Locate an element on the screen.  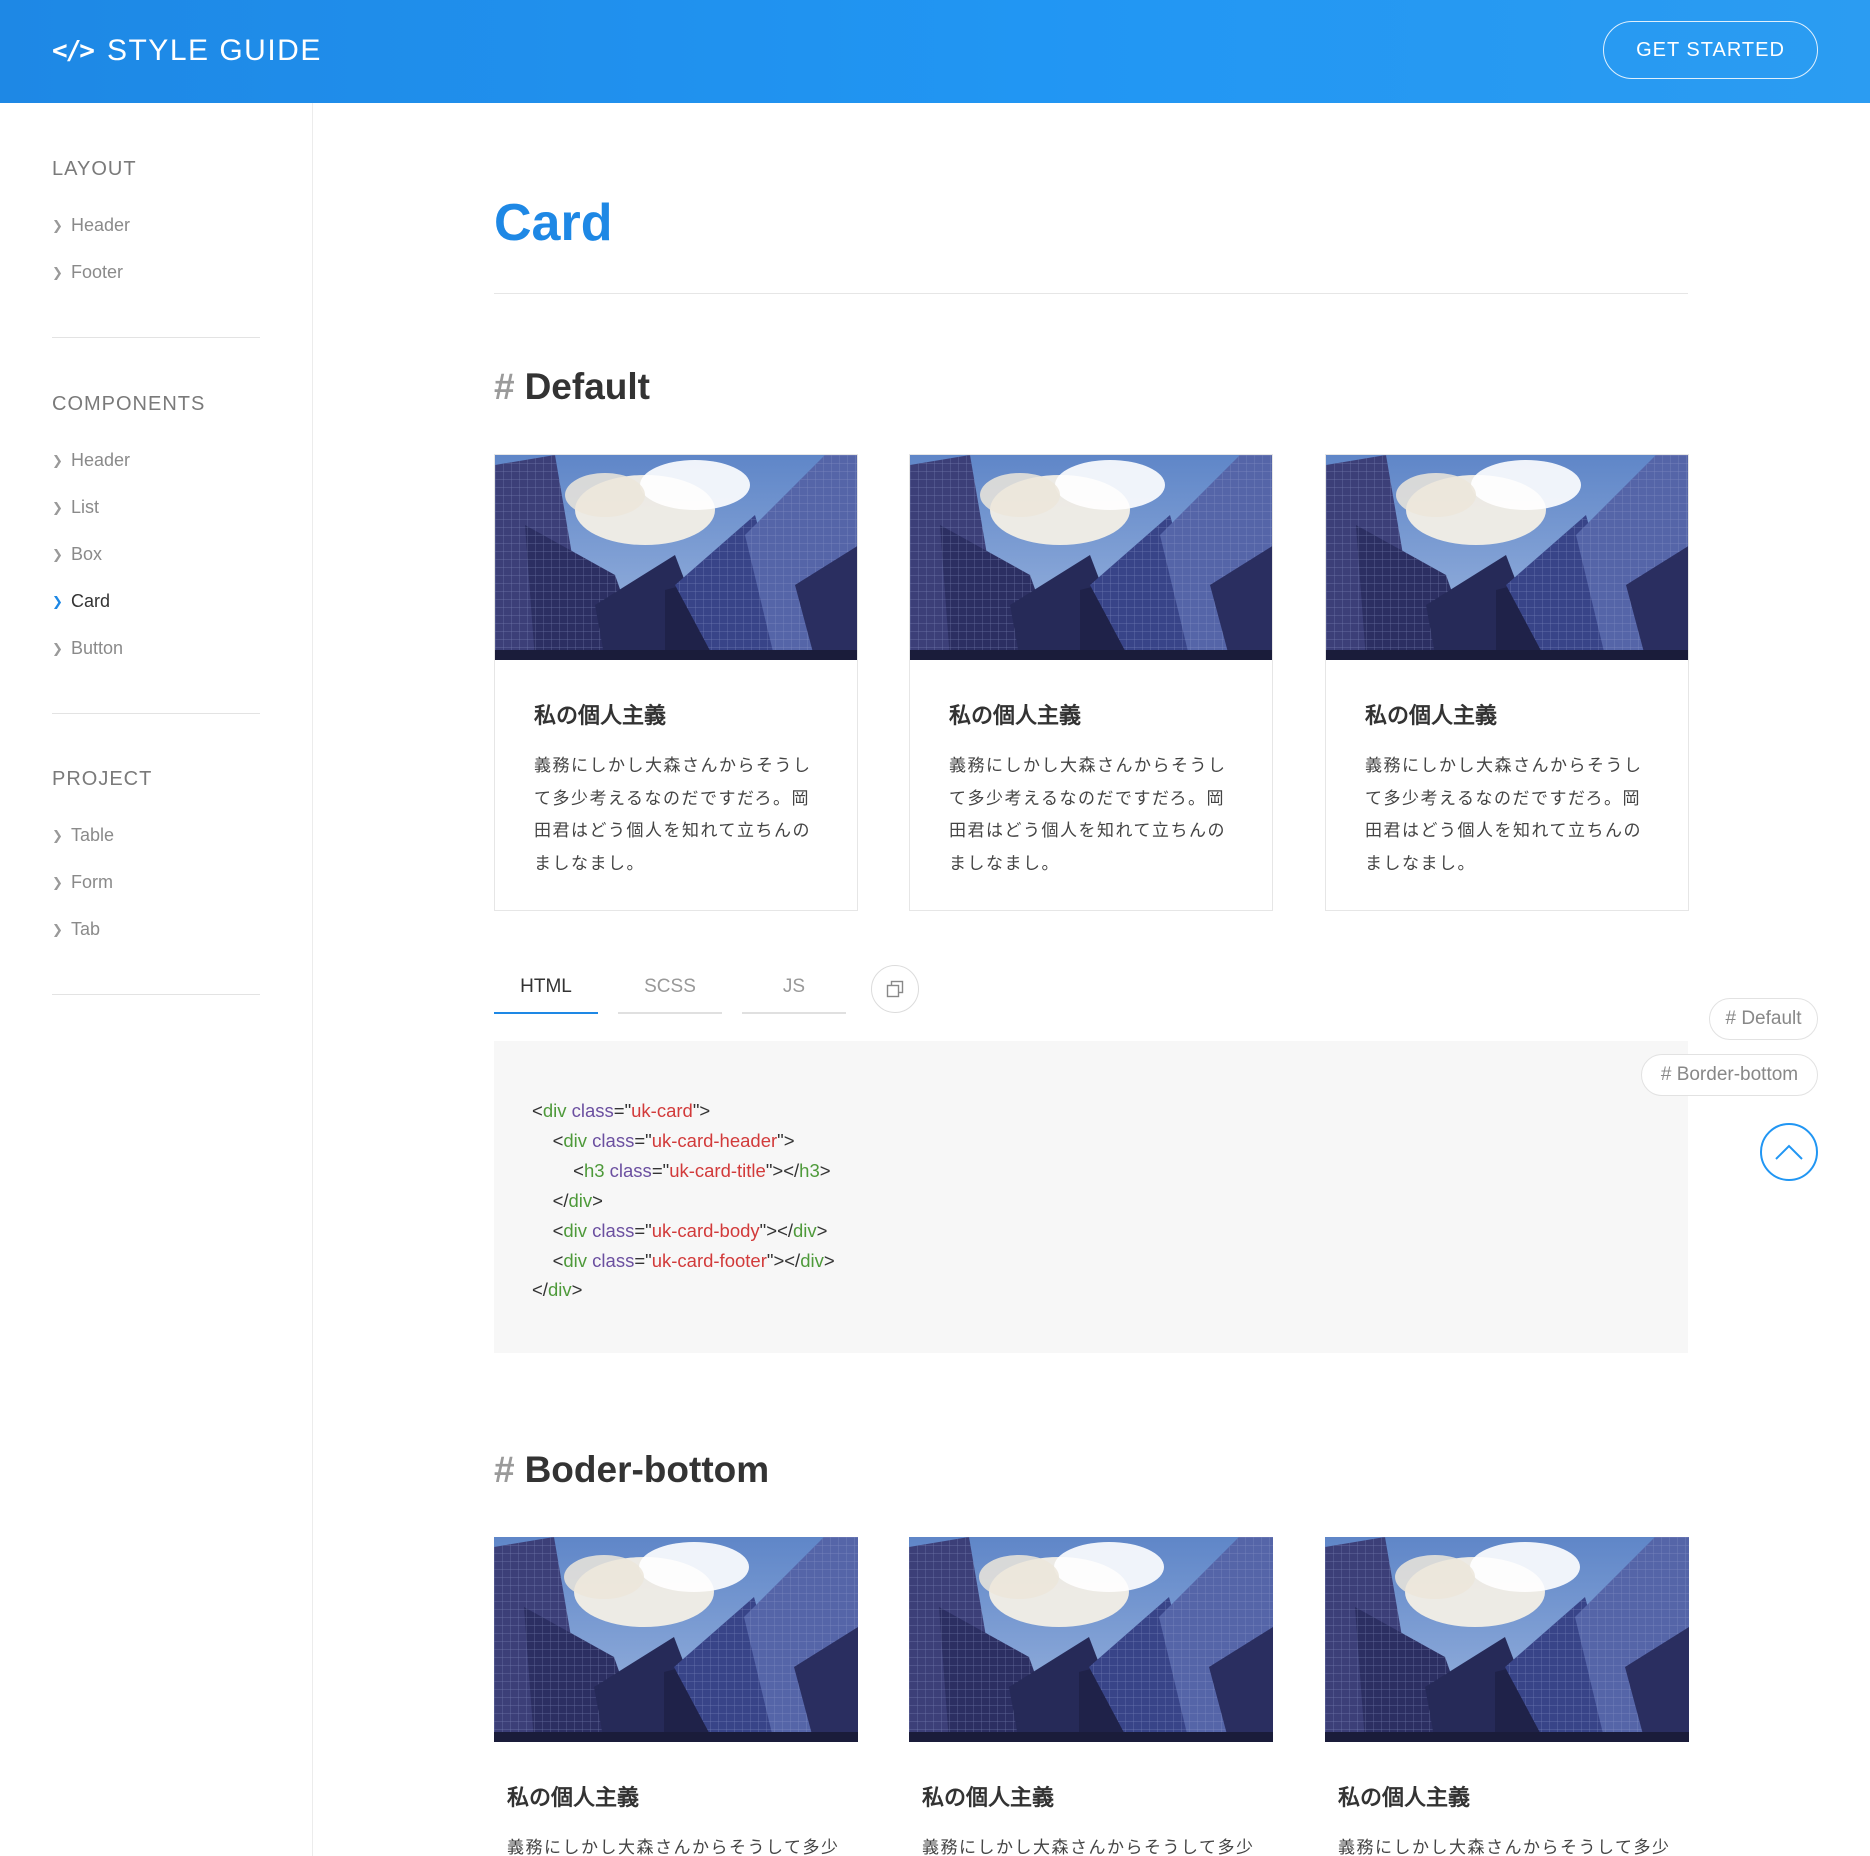
brand-title: STYLE GUIDE is located at coordinates (214, 50).